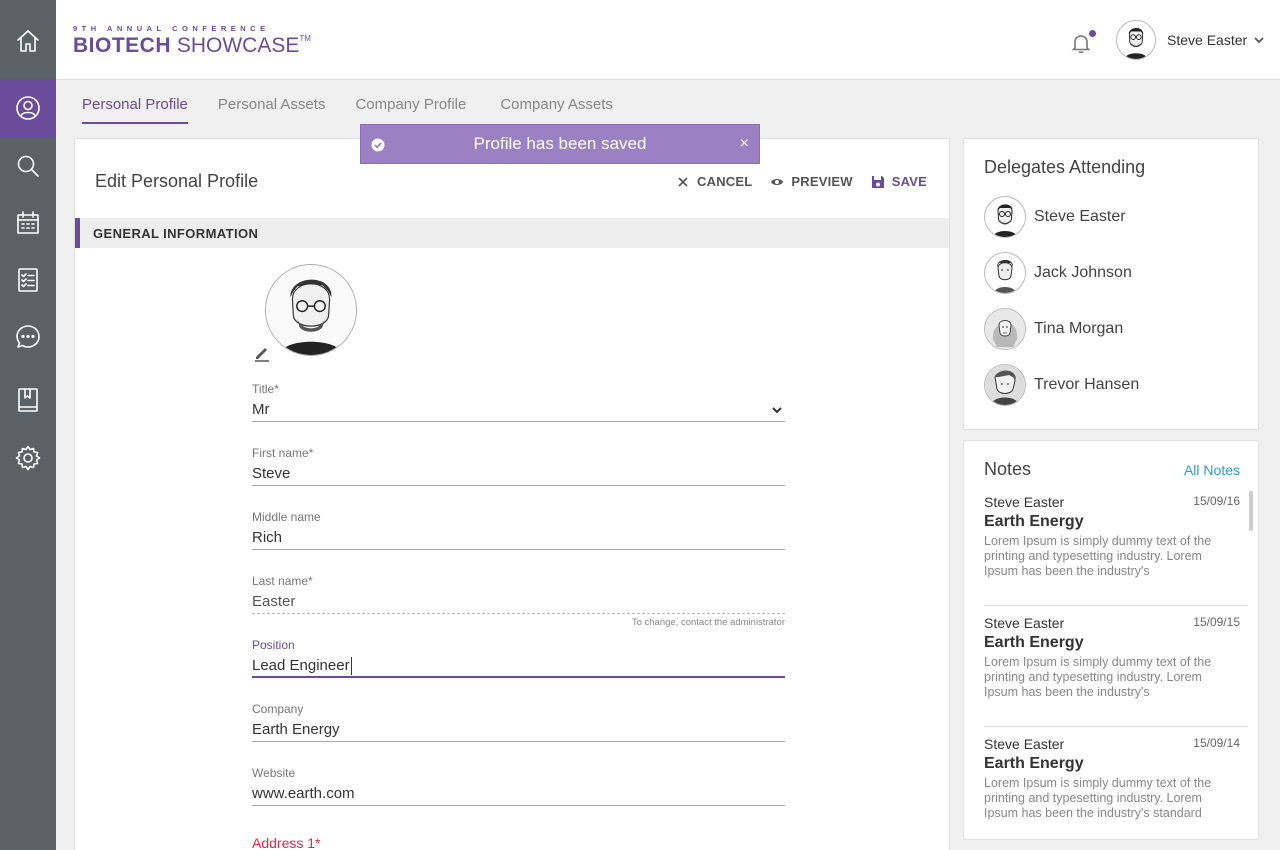  Describe the element at coordinates (822, 181) in the screenshot. I see `preview-label: PREVIEW` at that location.